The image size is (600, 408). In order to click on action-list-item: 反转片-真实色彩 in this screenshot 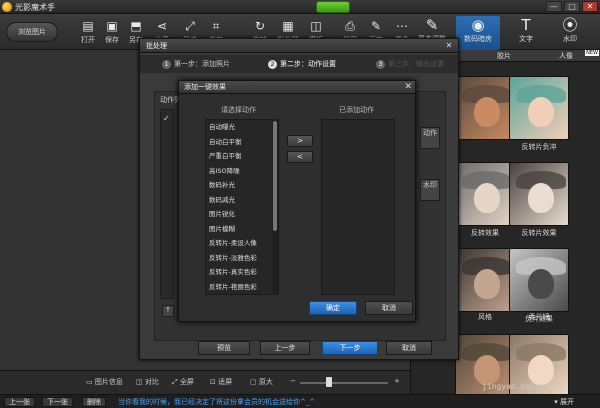, I will do `click(242, 272)`.